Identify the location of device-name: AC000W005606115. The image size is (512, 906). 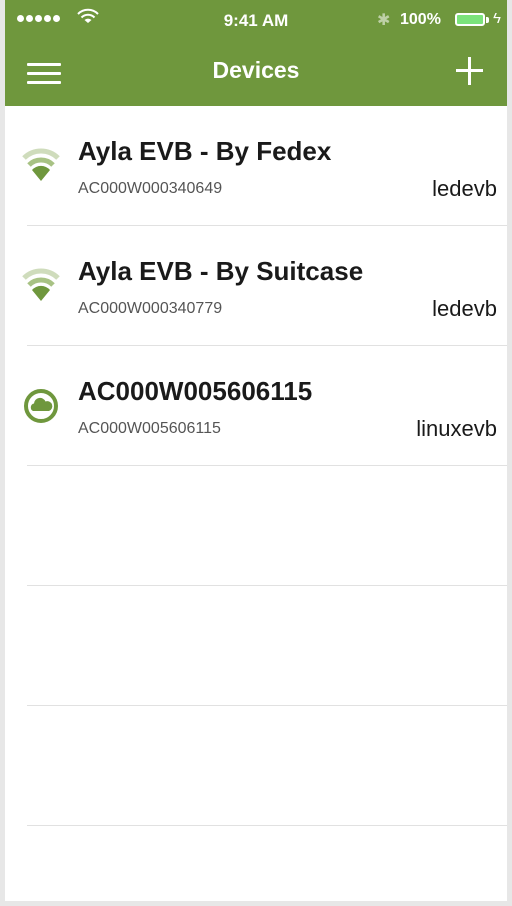
(195, 391).